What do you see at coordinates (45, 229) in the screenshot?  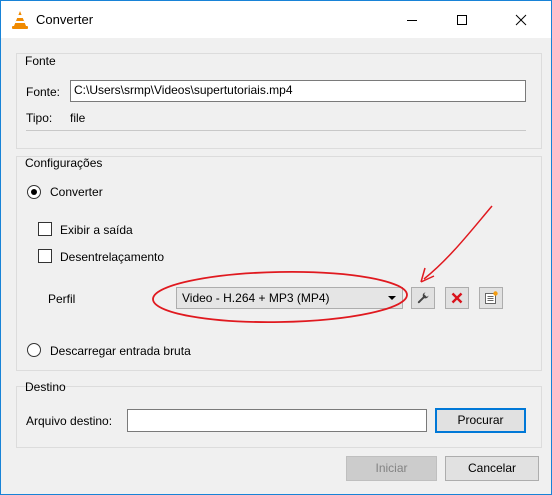 I see `show-output-checkbox` at bounding box center [45, 229].